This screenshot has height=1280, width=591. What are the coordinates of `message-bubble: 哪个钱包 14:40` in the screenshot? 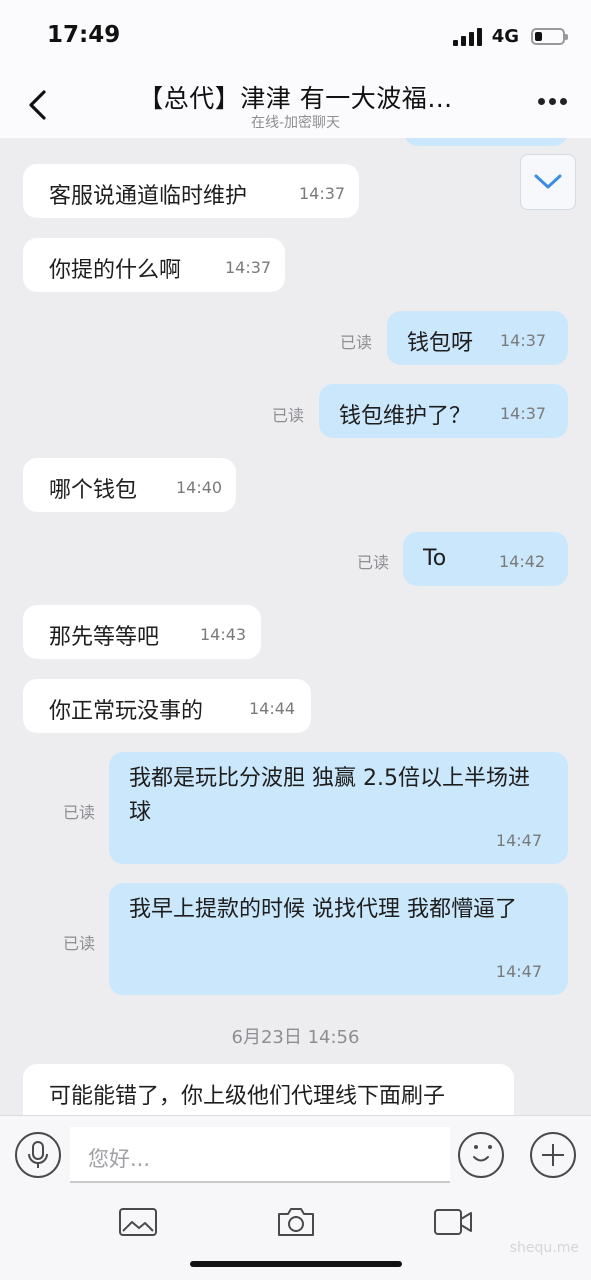 It's located at (129, 485).